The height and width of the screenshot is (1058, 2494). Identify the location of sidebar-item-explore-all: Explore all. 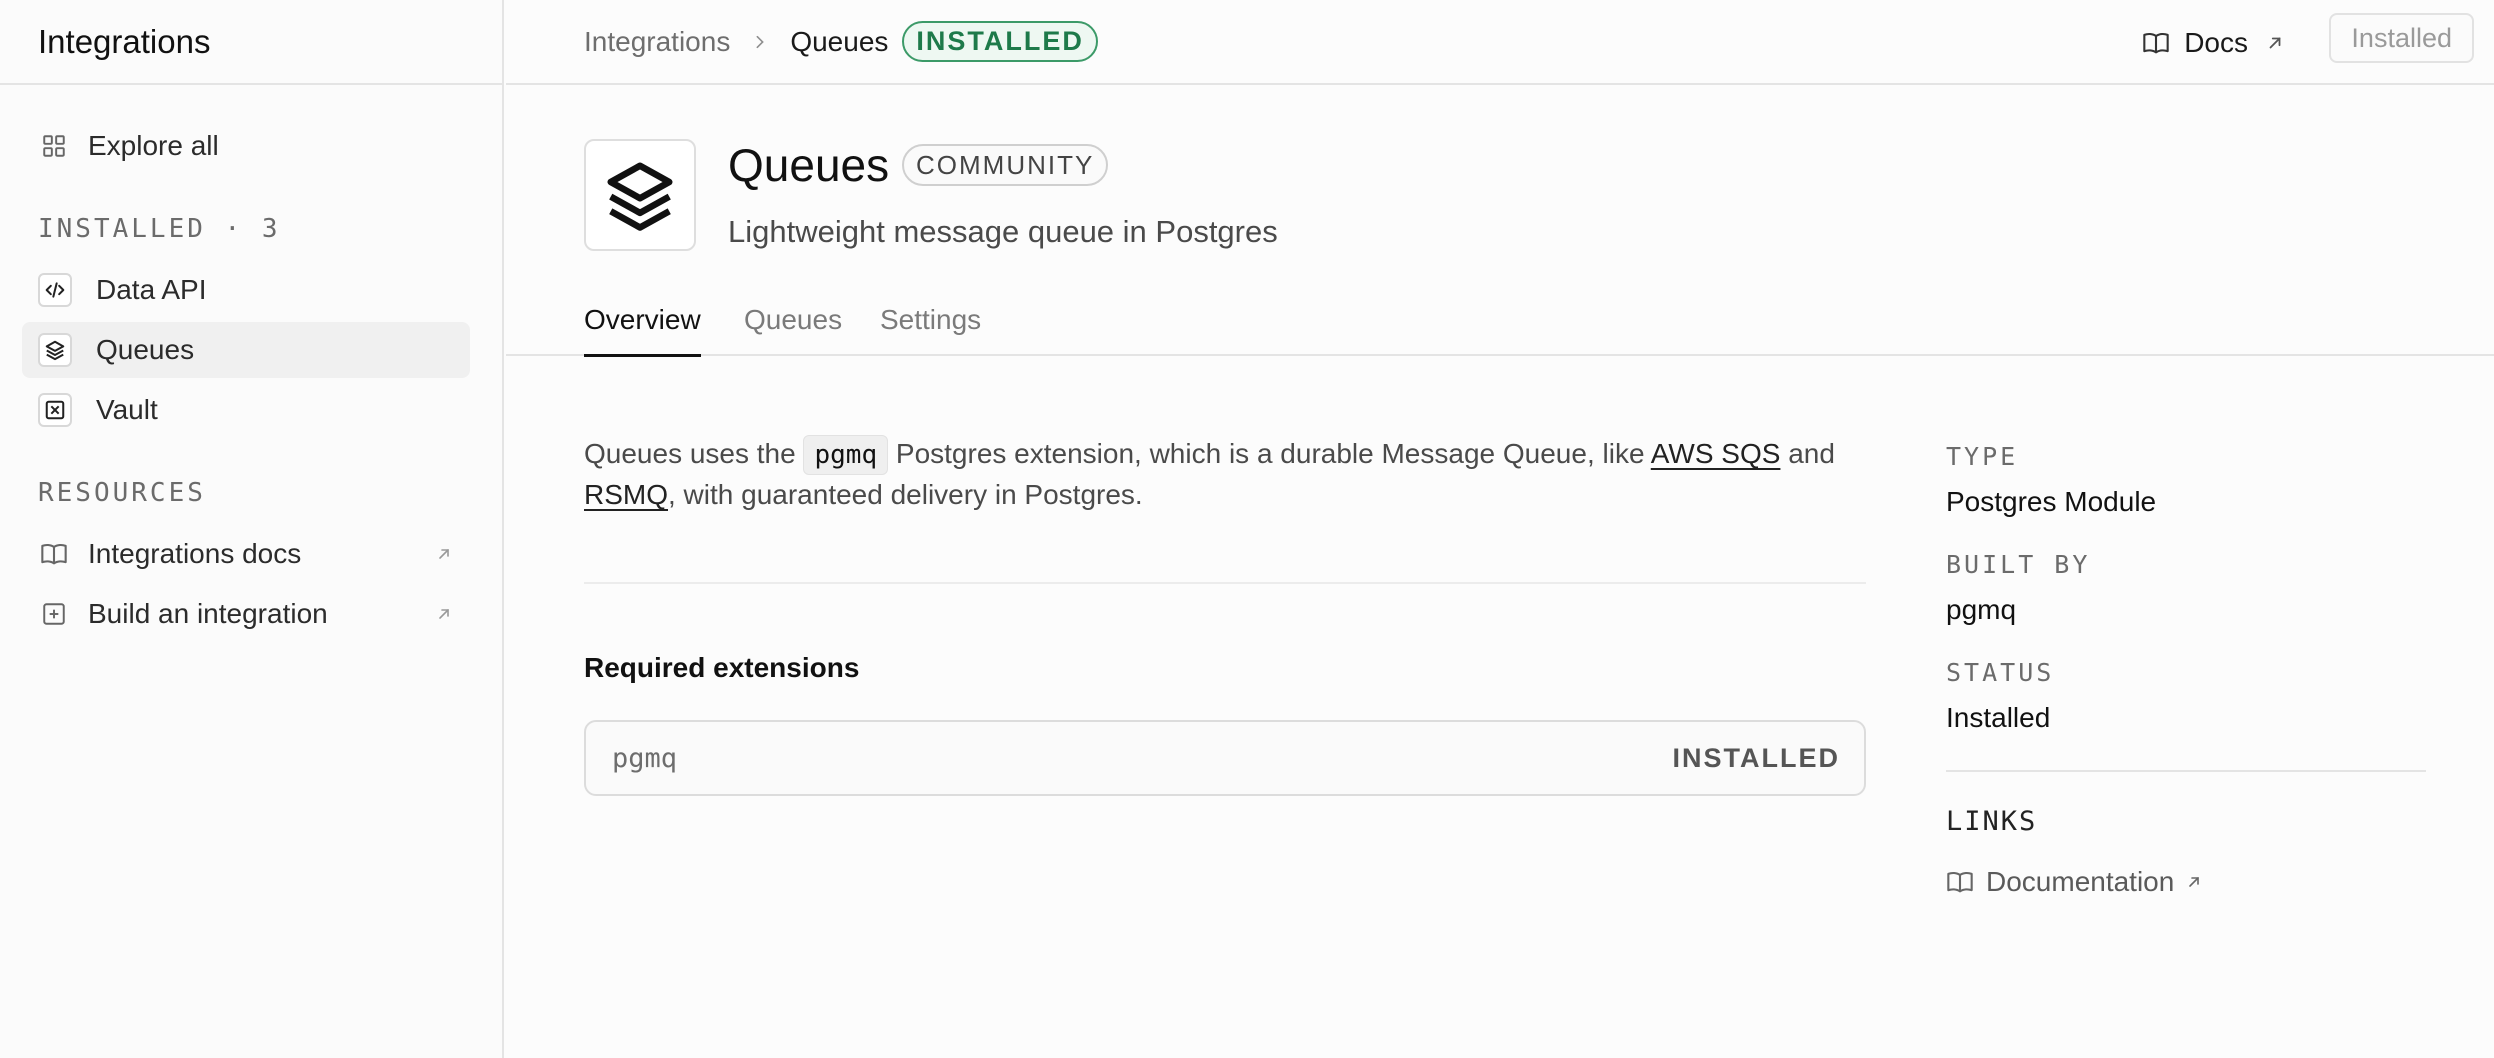
(246, 146).